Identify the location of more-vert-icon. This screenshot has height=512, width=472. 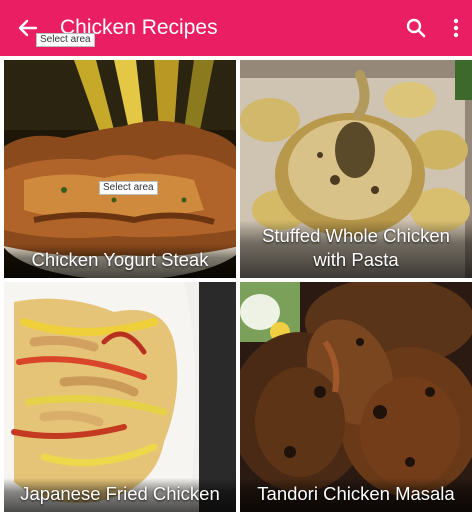
(456, 28).